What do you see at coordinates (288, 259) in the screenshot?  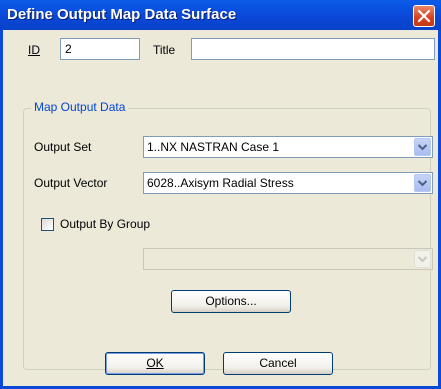 I see `group-select` at bounding box center [288, 259].